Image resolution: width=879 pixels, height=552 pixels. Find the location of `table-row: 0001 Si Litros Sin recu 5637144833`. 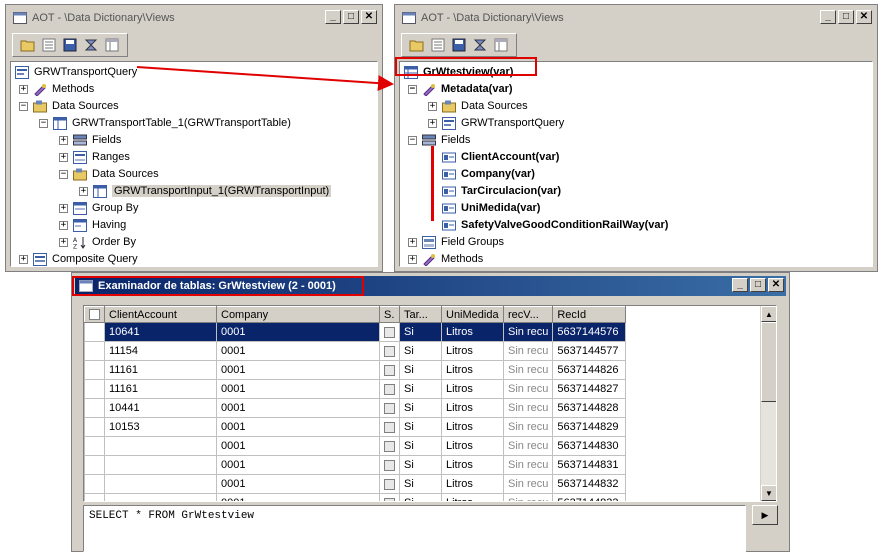

table-row: 0001 Si Litros Sin recu 5637144833 is located at coordinates (355, 497).